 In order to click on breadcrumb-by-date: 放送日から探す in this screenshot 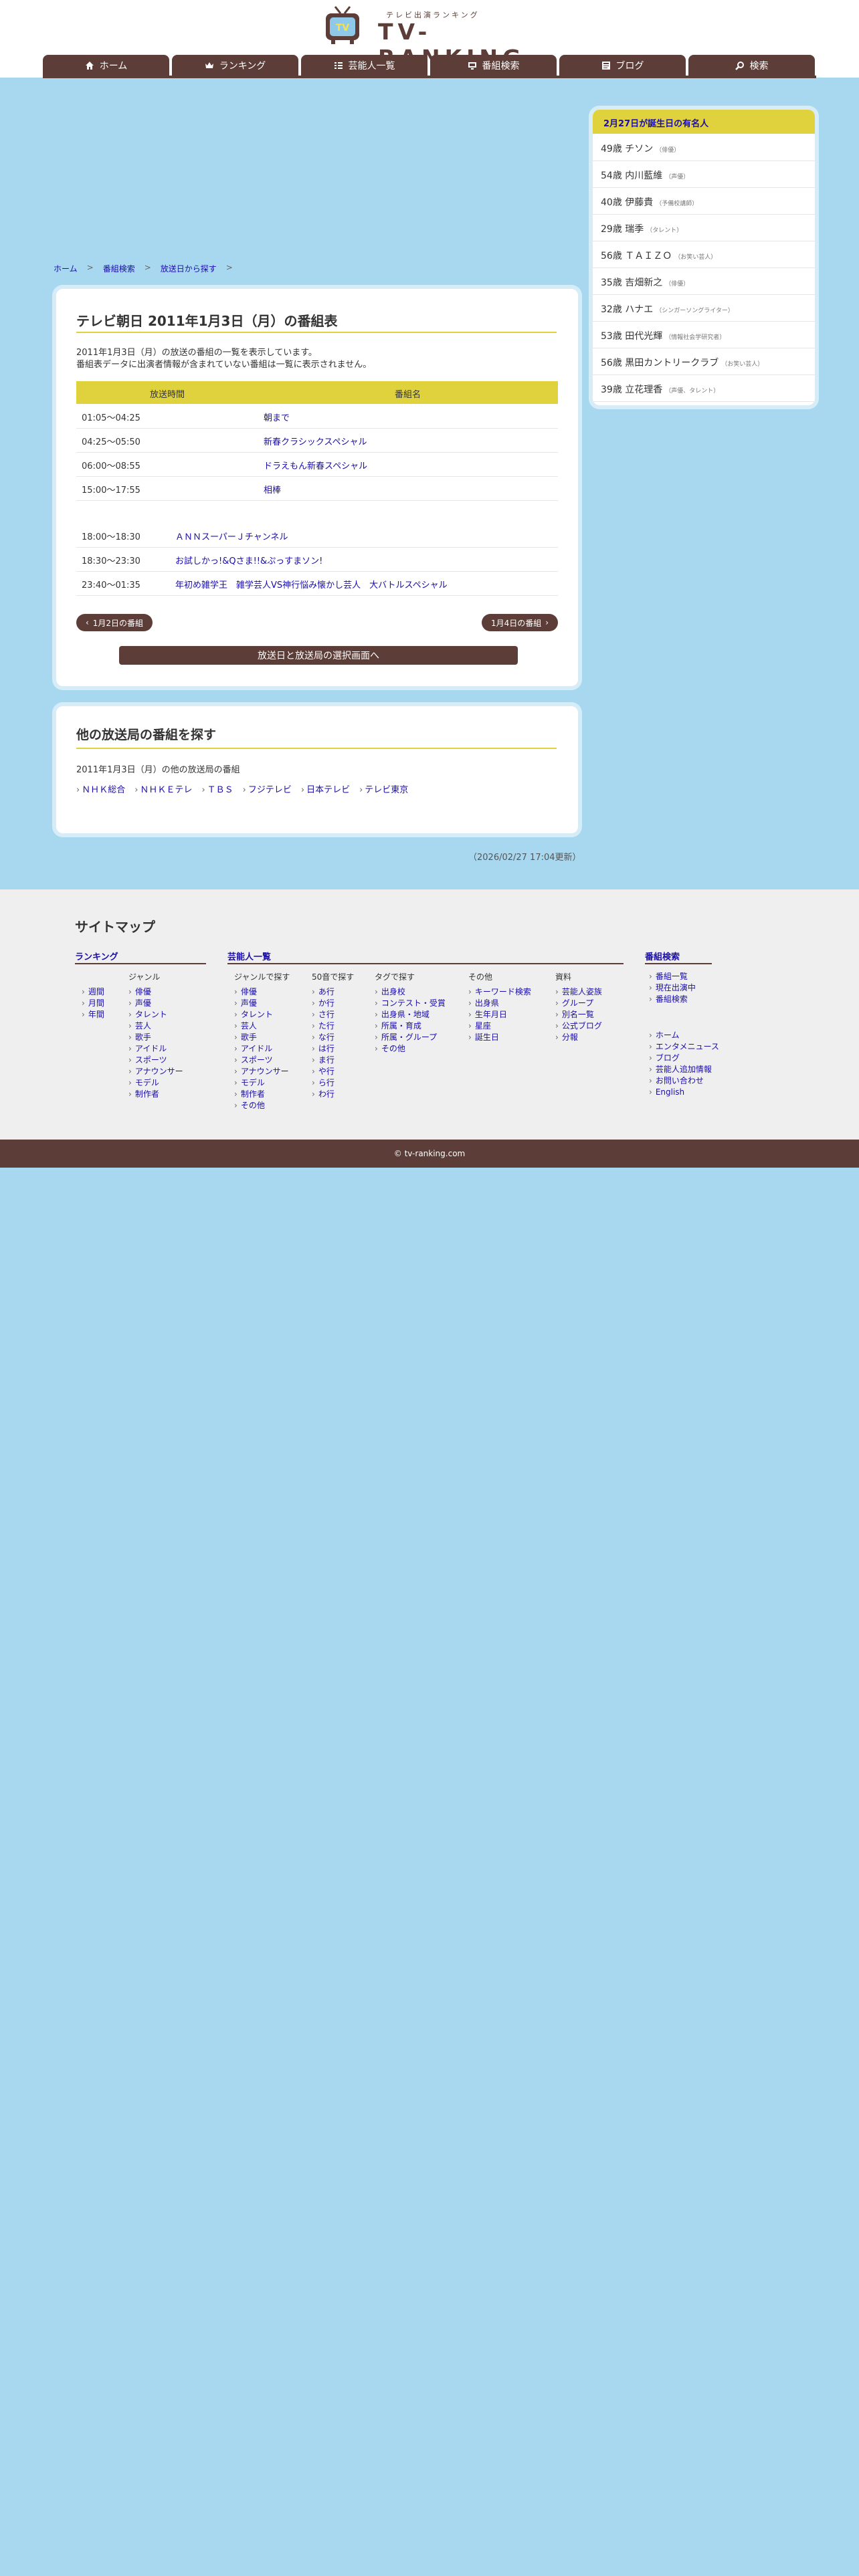, I will do `click(189, 268)`.